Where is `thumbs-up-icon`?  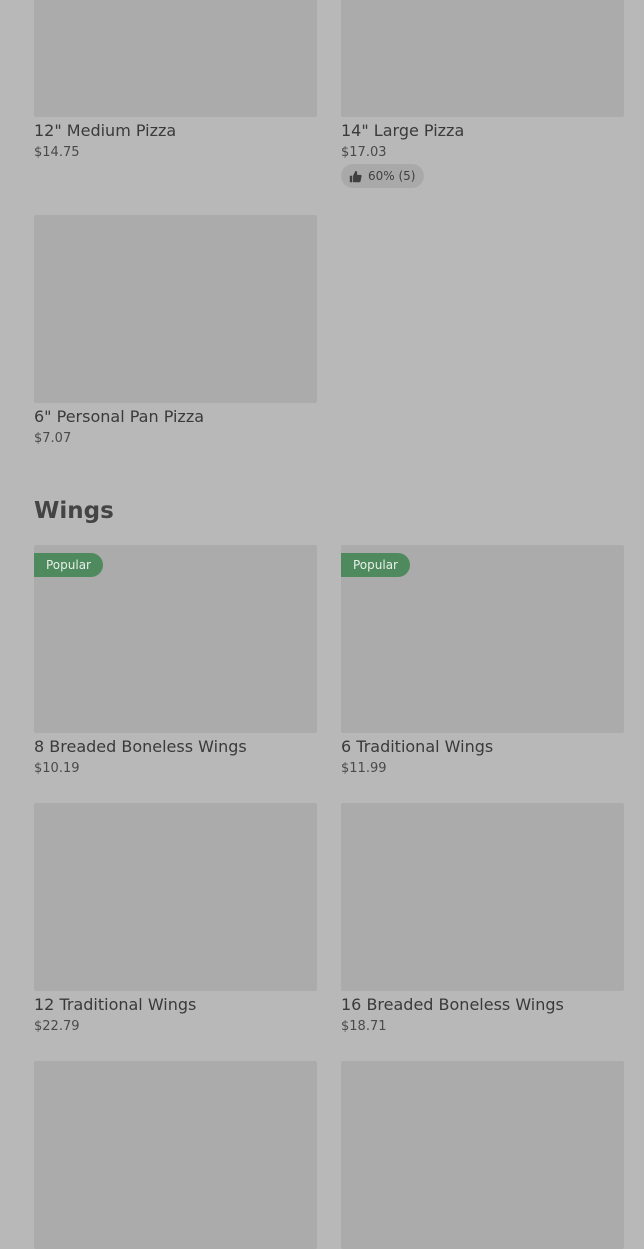 thumbs-up-icon is located at coordinates (355, 176).